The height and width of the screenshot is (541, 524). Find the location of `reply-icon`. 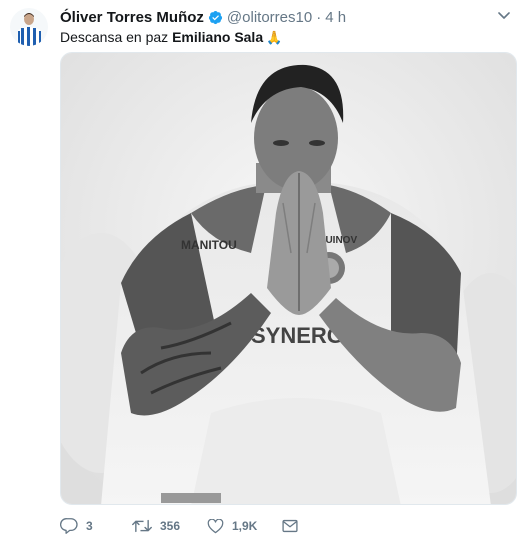

reply-icon is located at coordinates (69, 526).